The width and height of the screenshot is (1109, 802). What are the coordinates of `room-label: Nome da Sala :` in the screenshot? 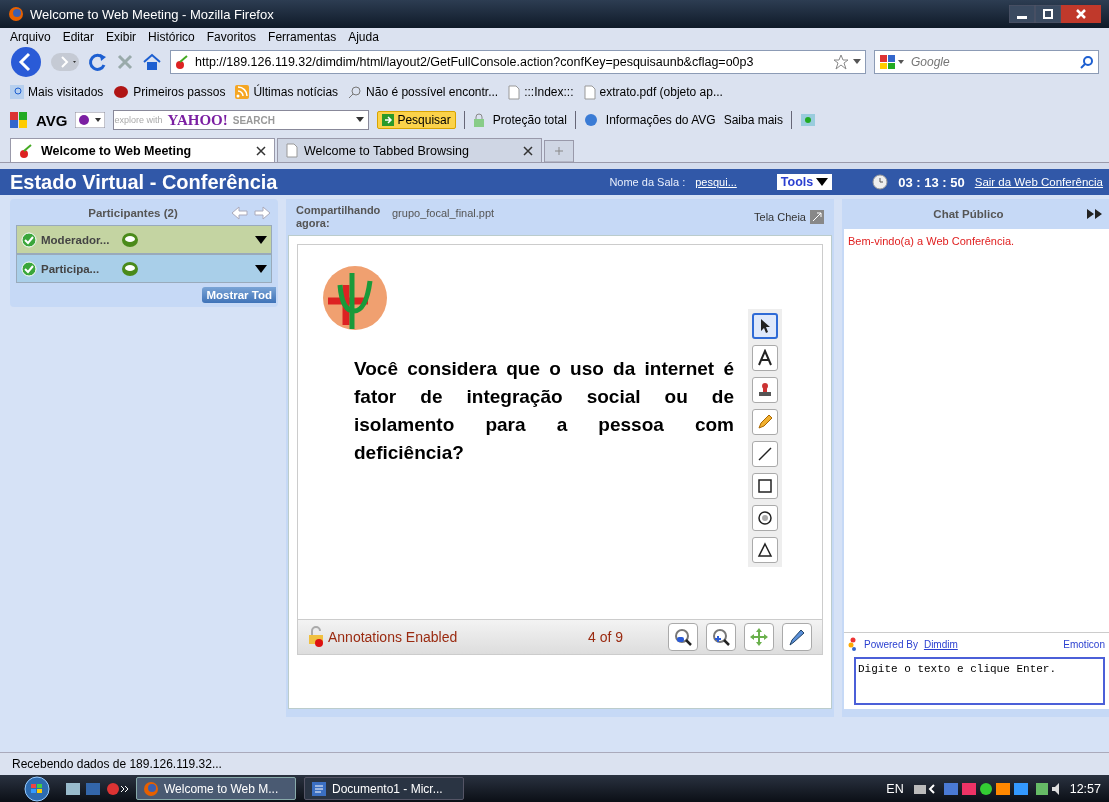 It's located at (647, 182).